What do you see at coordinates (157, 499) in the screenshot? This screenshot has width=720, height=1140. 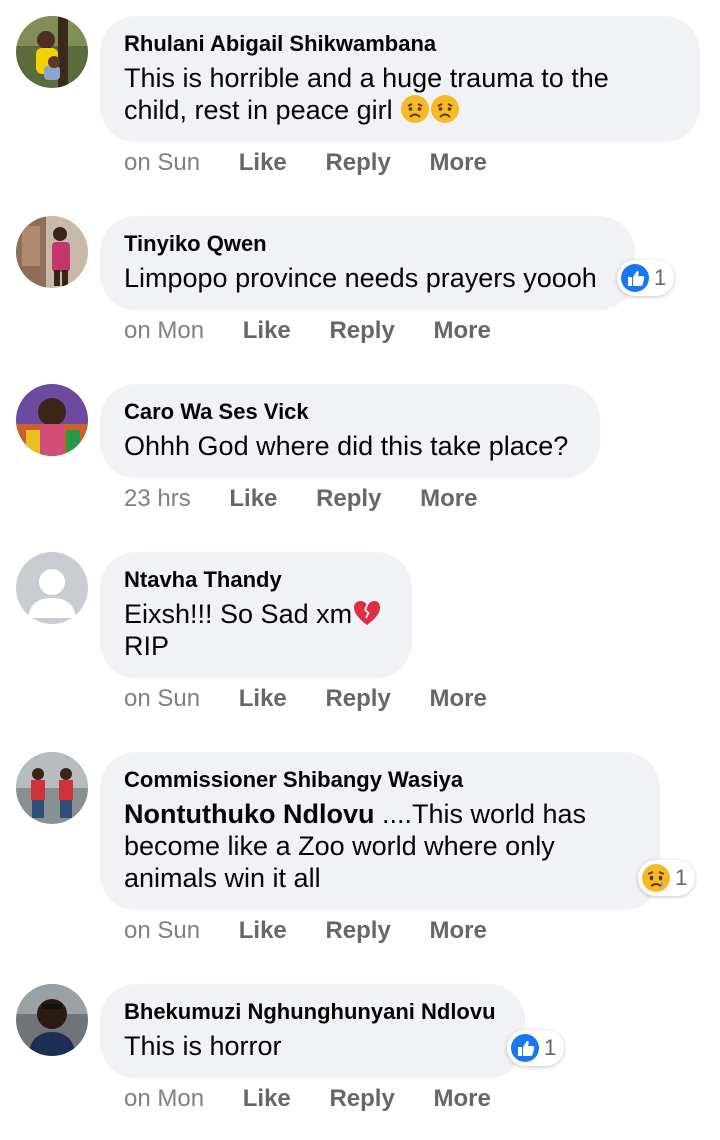 I see `comment-timestamp: 23 hrs` at bounding box center [157, 499].